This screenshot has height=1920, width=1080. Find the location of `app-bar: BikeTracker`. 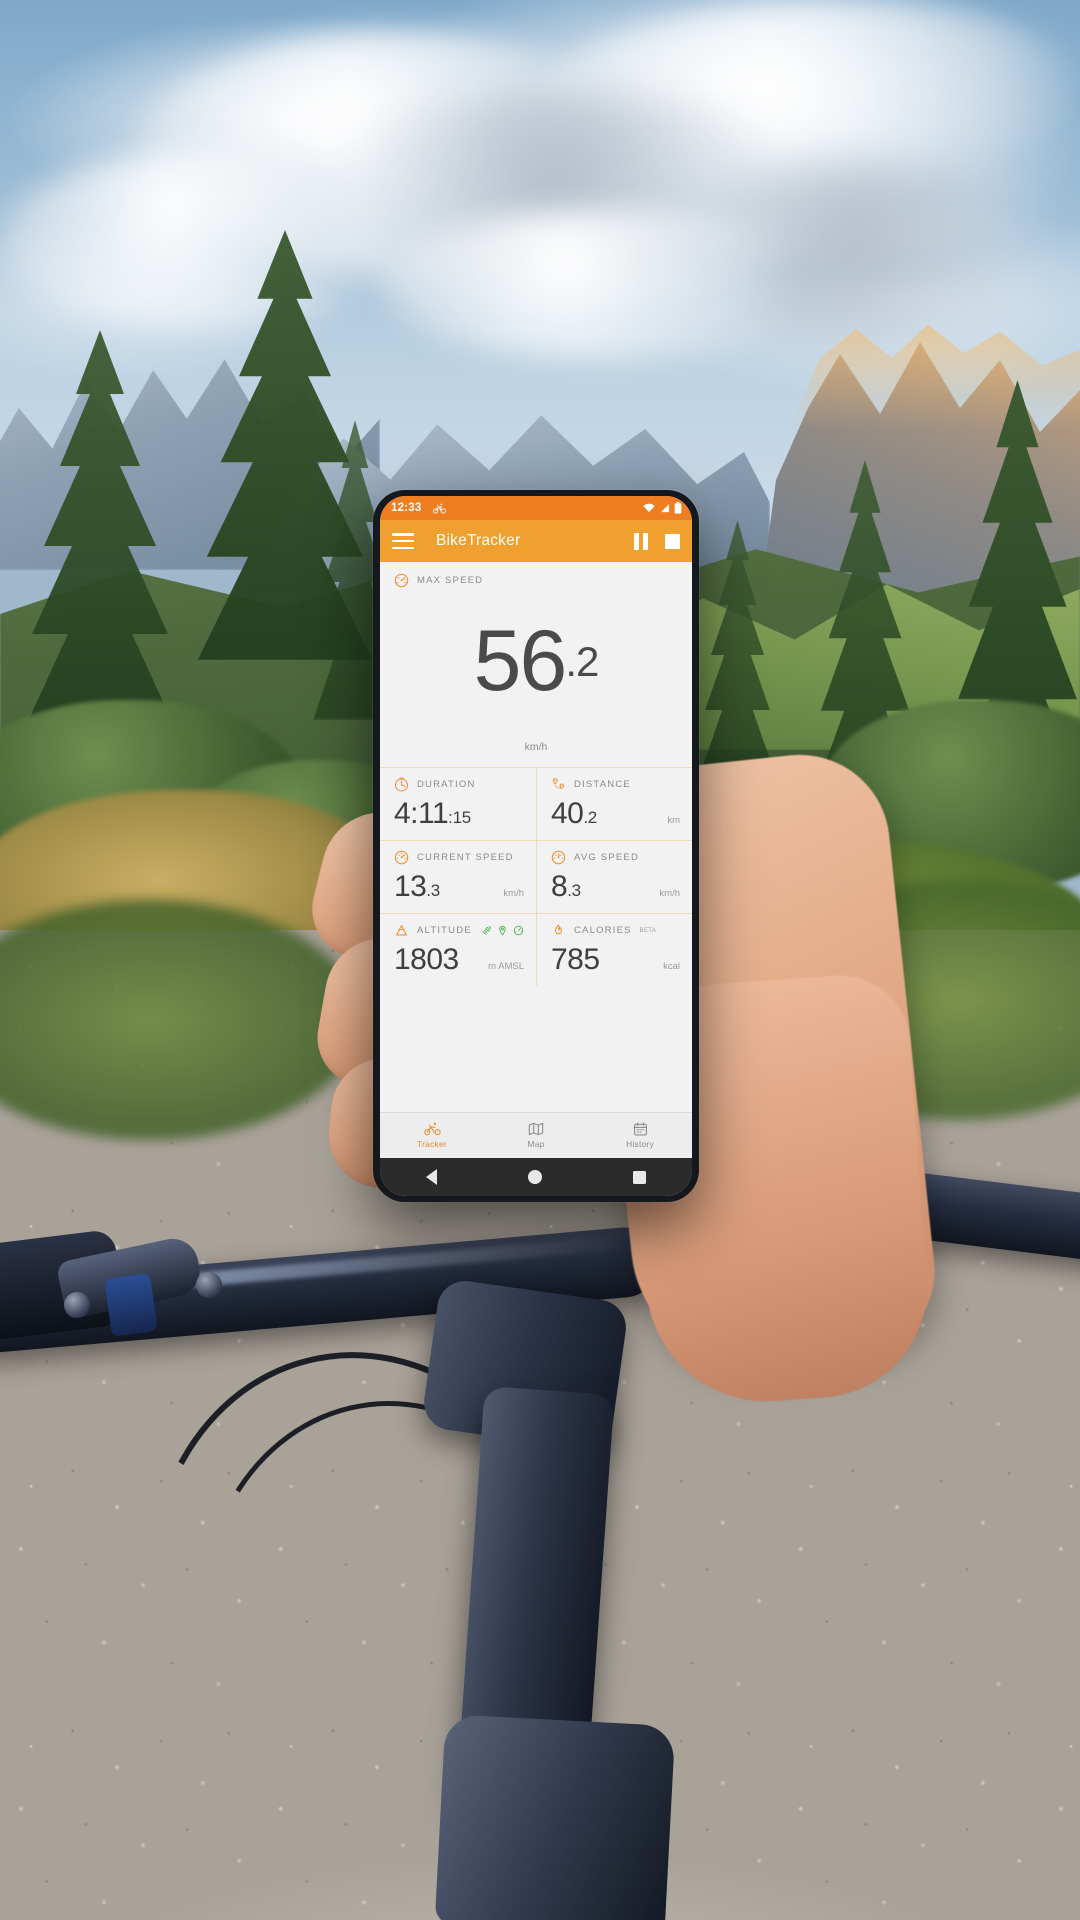

app-bar: BikeTracker is located at coordinates (536, 541).